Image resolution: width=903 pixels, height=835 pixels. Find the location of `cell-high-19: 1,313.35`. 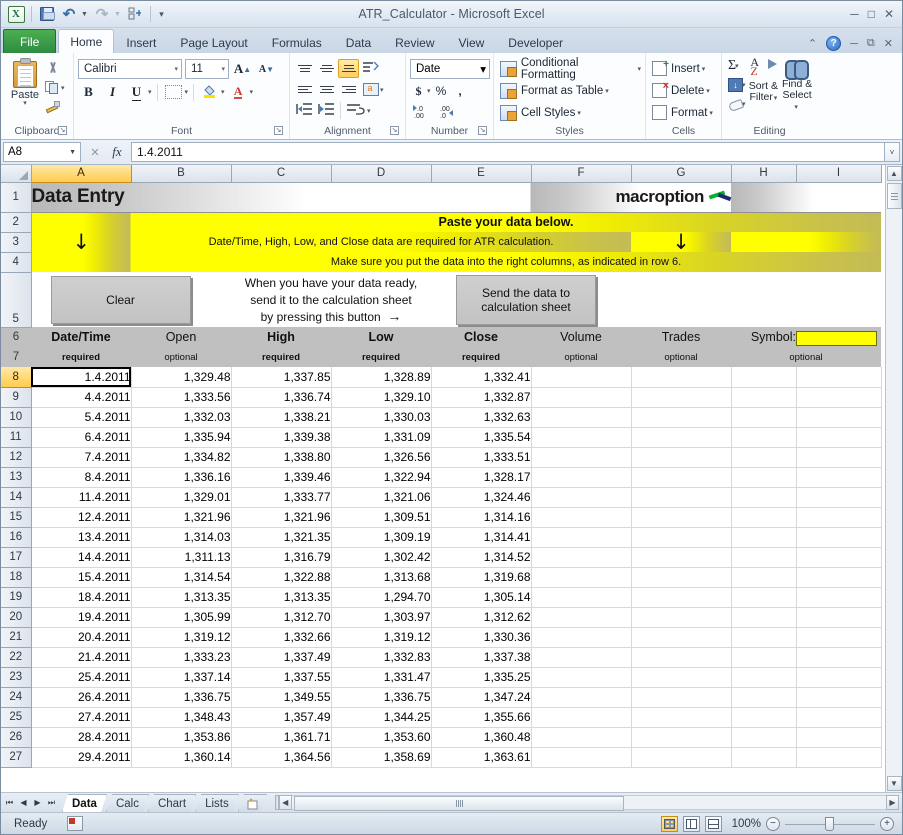

cell-high-19: 1,313.35 is located at coordinates (281, 597).